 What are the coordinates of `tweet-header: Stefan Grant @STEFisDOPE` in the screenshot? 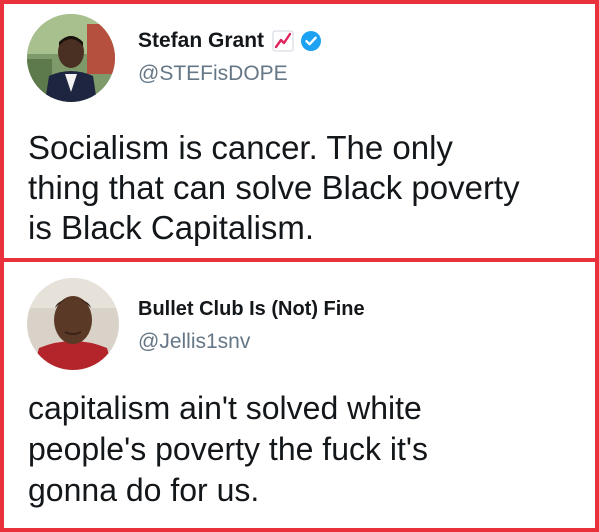 It's located at (230, 56).